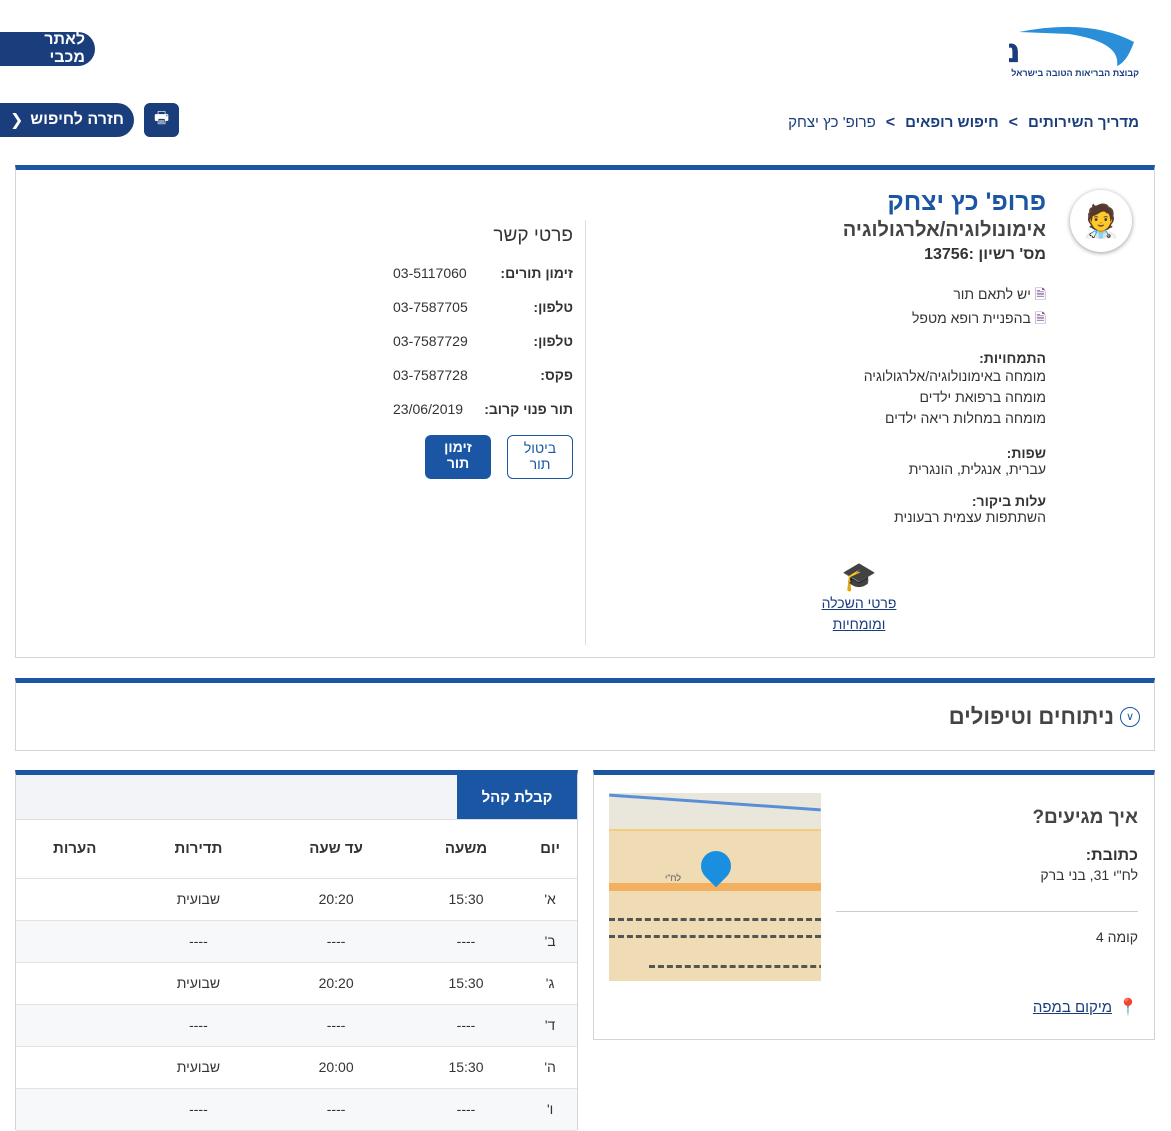 The image size is (1171, 1131). What do you see at coordinates (550, 899) in the screenshot?
I see `table-cell: א'` at bounding box center [550, 899].